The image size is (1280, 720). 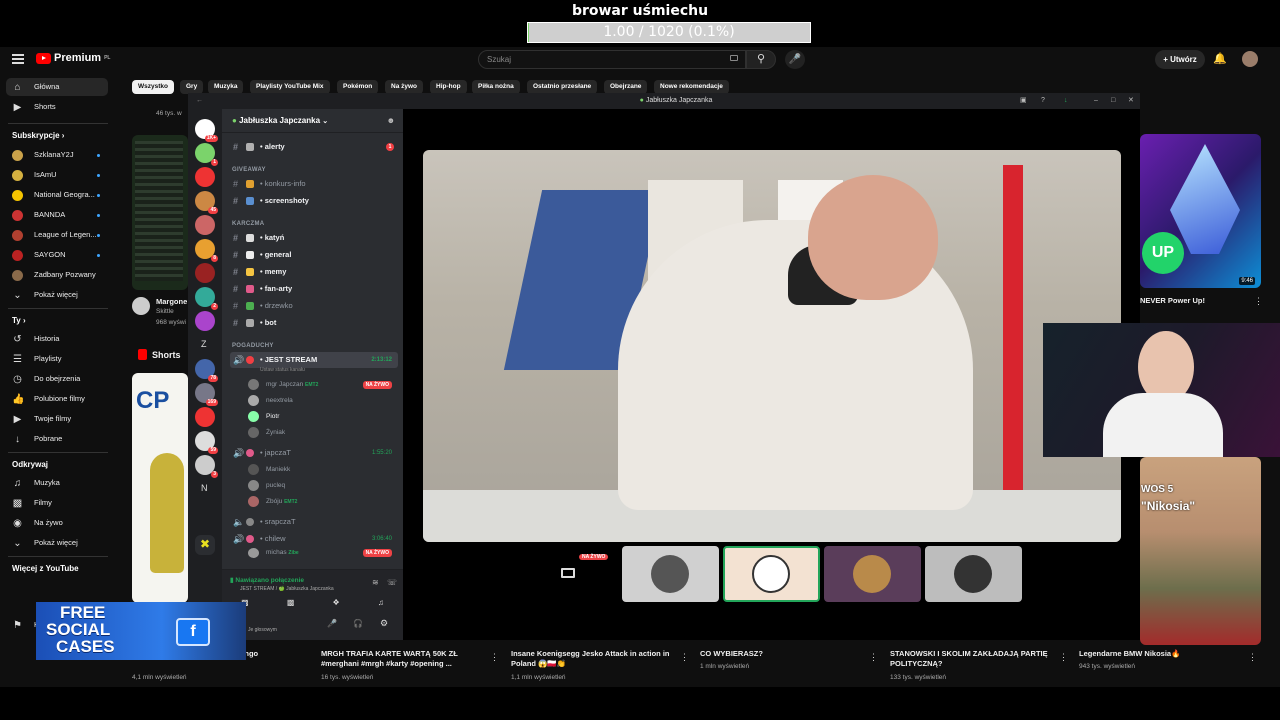 I want to click on subscription-item: BANNDA, so click(x=57, y=215).